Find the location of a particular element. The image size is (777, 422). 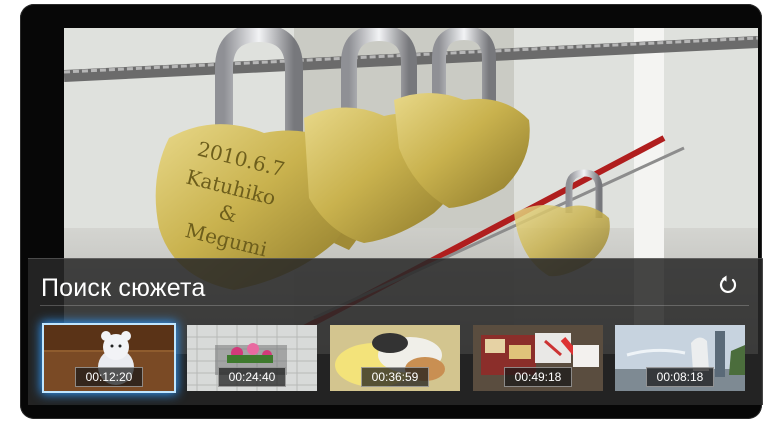

refresh-icon is located at coordinates (728, 285).